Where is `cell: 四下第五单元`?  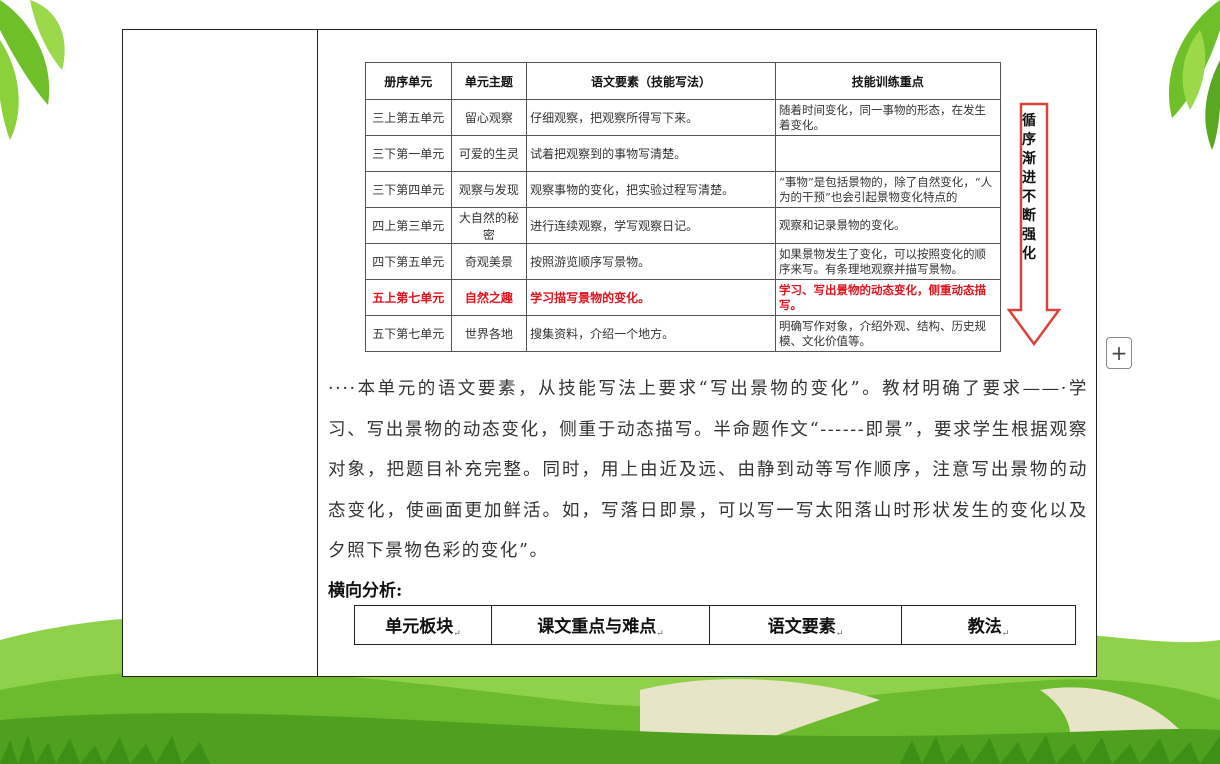 cell: 四下第五单元 is located at coordinates (408, 261).